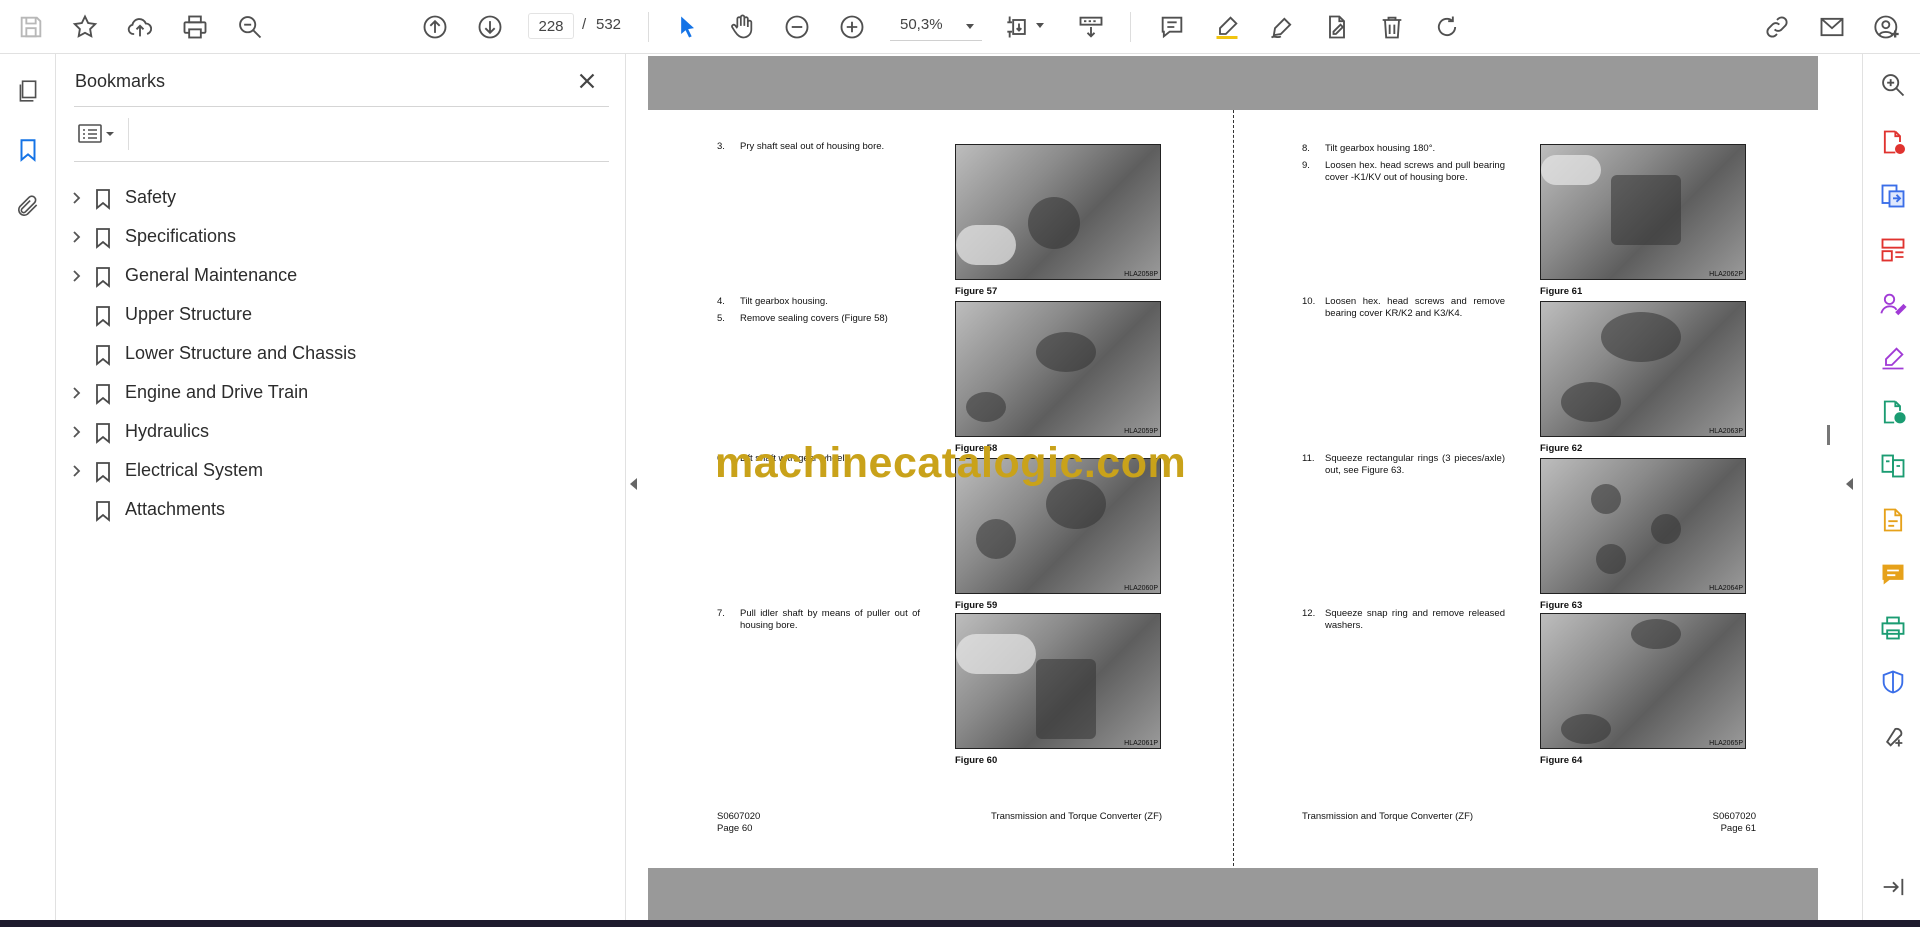 Image resolution: width=1920 pixels, height=927 pixels. What do you see at coordinates (31, 27) in the screenshot?
I see `save-icon` at bounding box center [31, 27].